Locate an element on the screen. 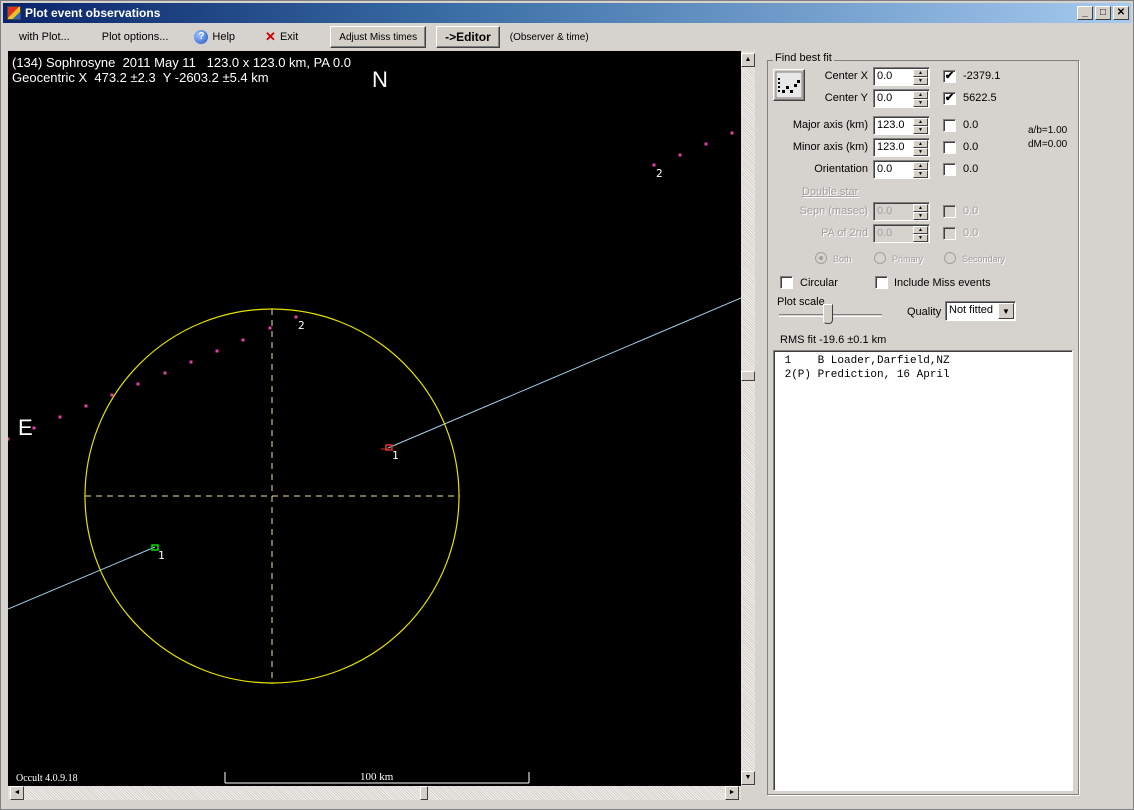 The width and height of the screenshot is (1134, 810). ab-ratio-label: a/b=1.00 is located at coordinates (1048, 130).